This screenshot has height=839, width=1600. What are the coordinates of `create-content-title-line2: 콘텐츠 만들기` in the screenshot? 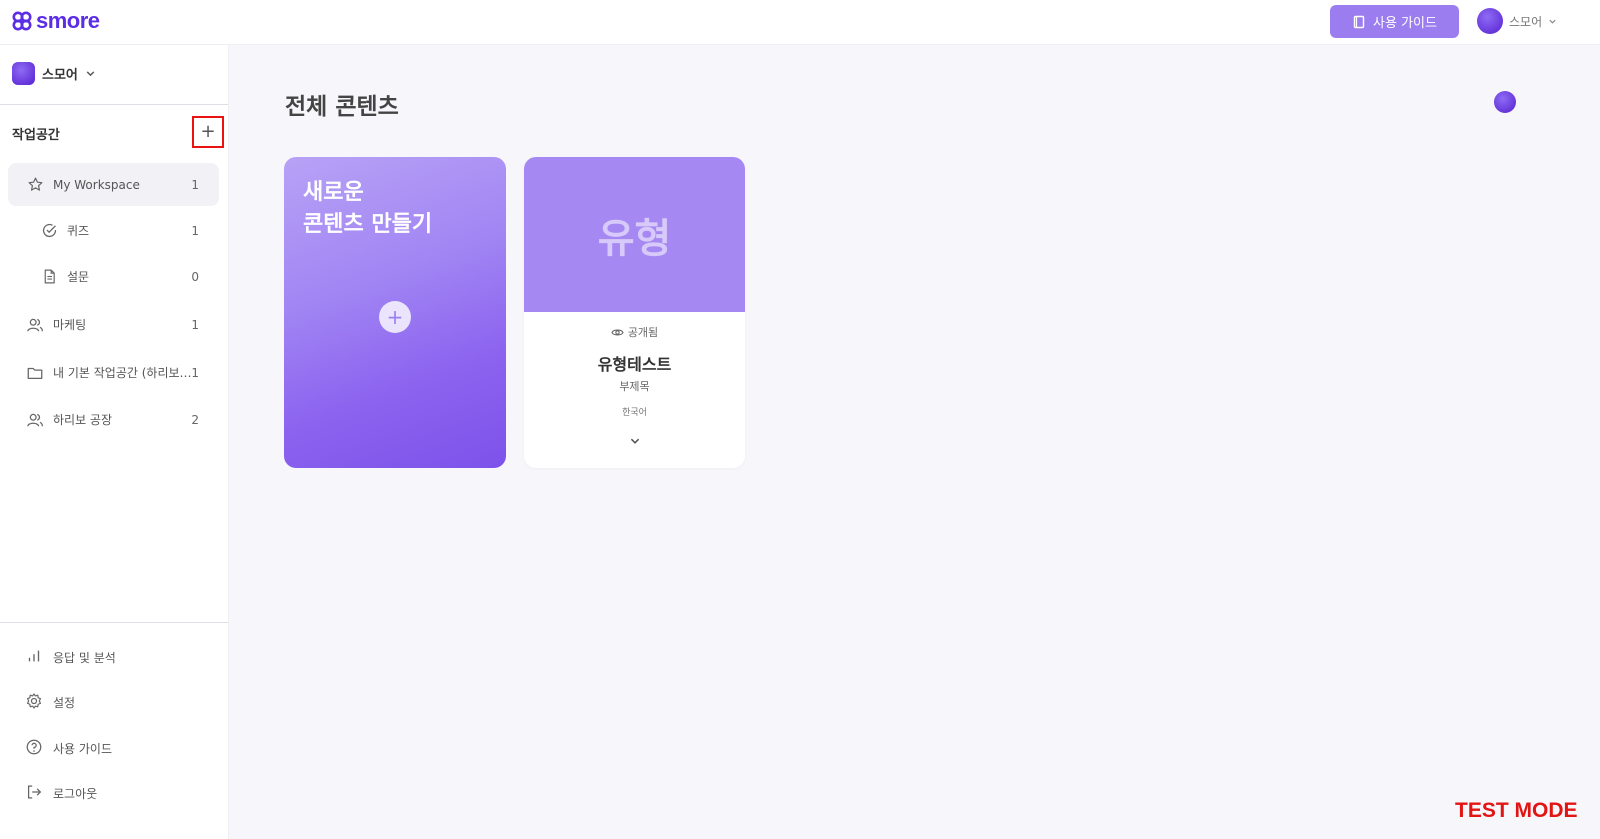 It's located at (368, 224).